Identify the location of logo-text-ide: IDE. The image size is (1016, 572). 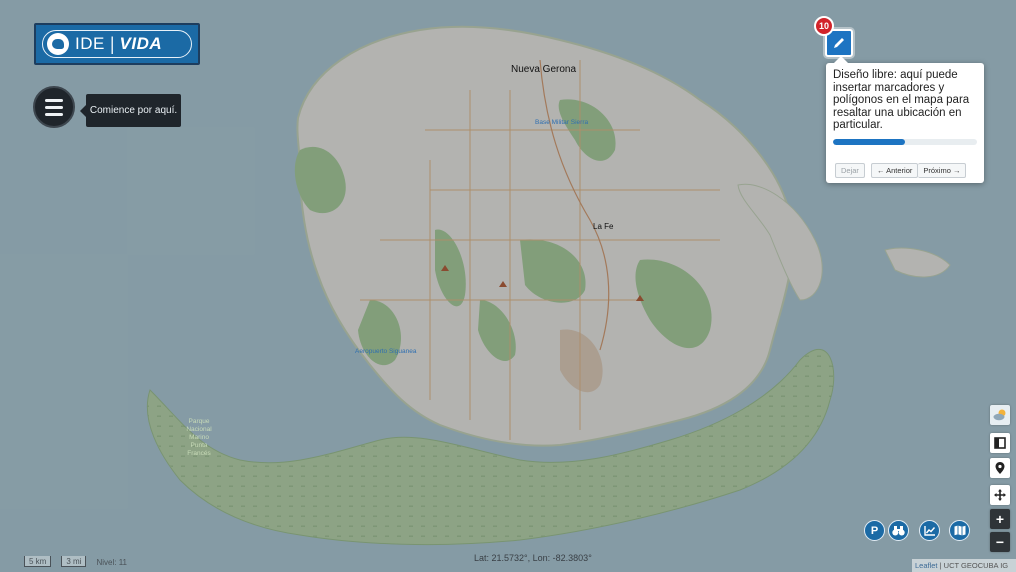
(90, 43).